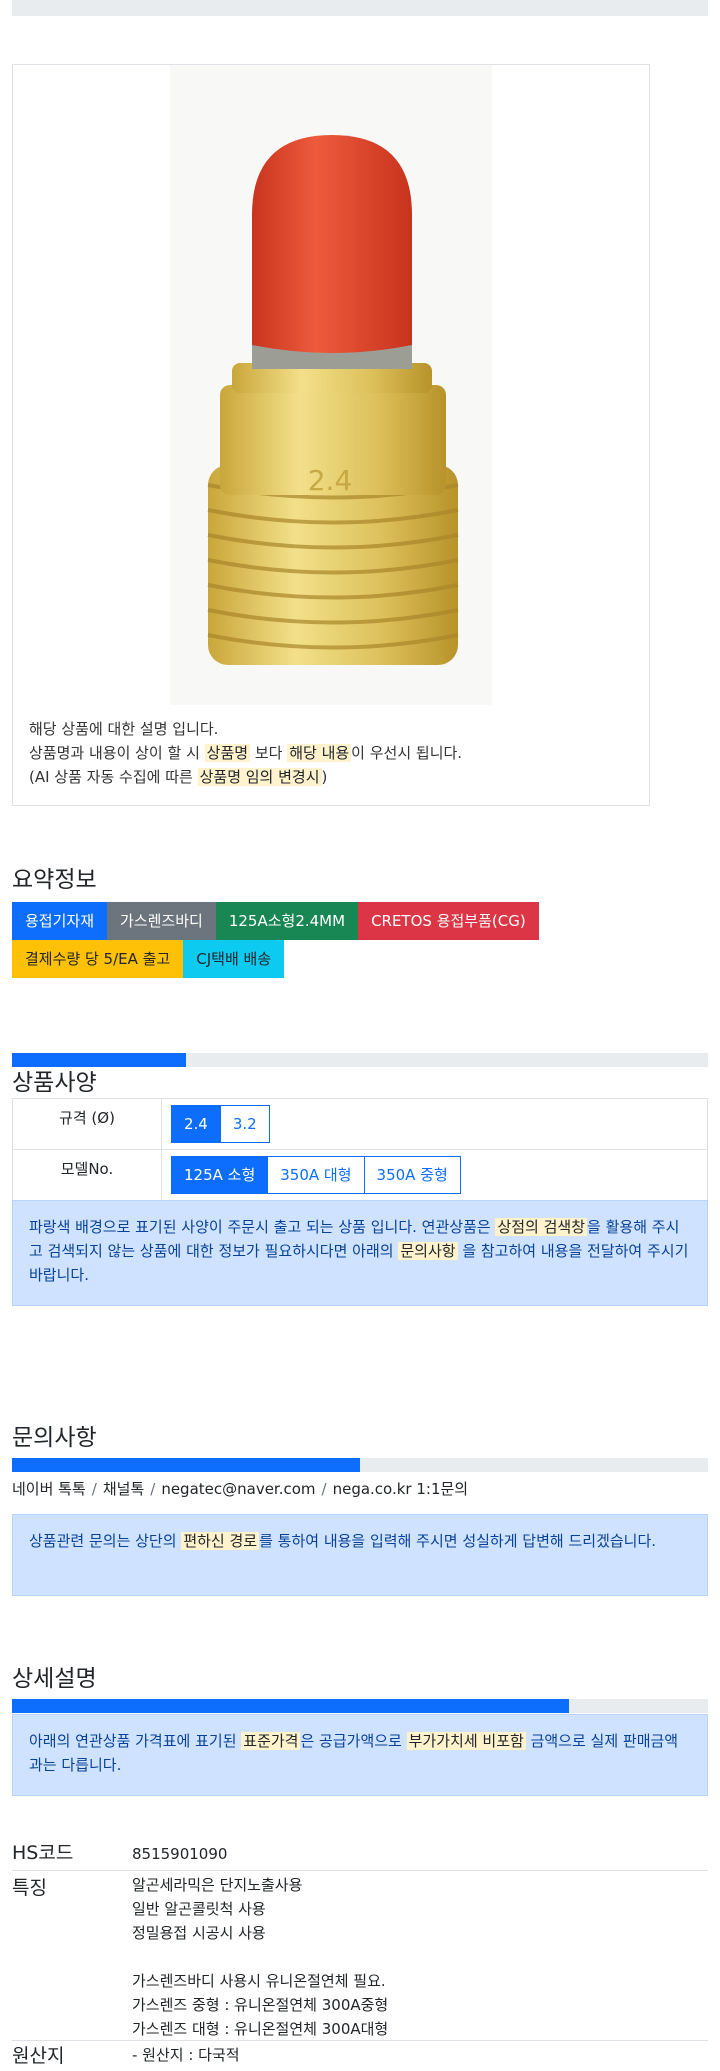 This screenshot has height=2071, width=720. Describe the element at coordinates (262, 1227) in the screenshot. I see `alert-text: 파랑색 배경으로 표기된 사양이 주문시 출고 되는 상품 입니다. 연관상품은` at that location.